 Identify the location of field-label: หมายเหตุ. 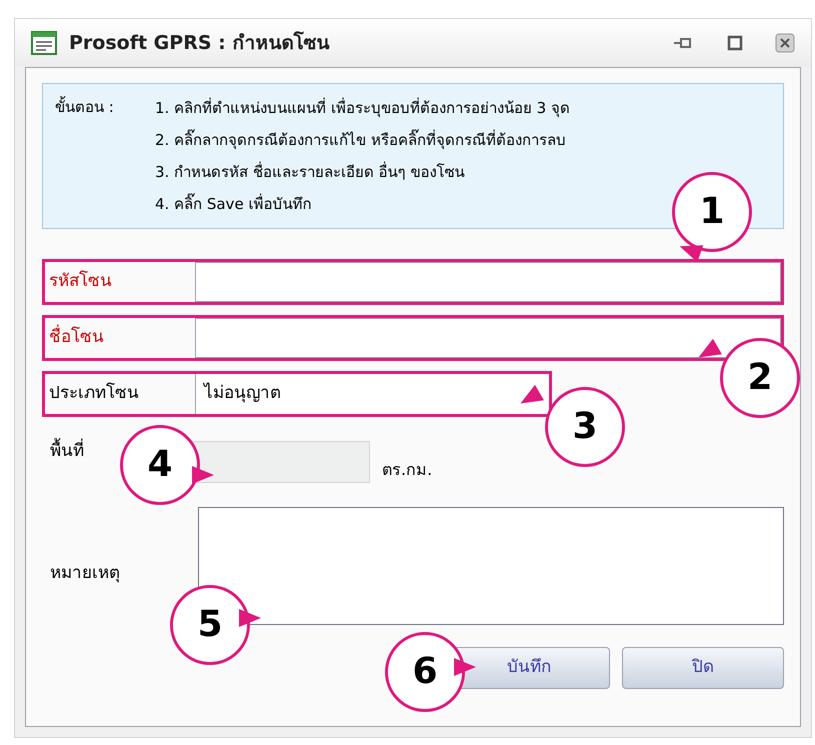
(85, 574).